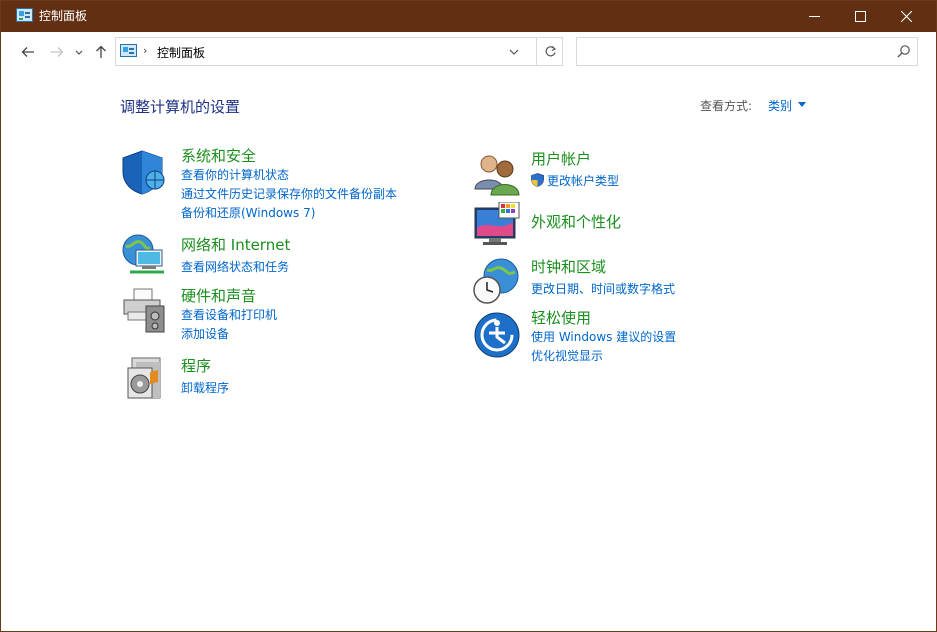  I want to click on clock-globe-icon, so click(497, 282).